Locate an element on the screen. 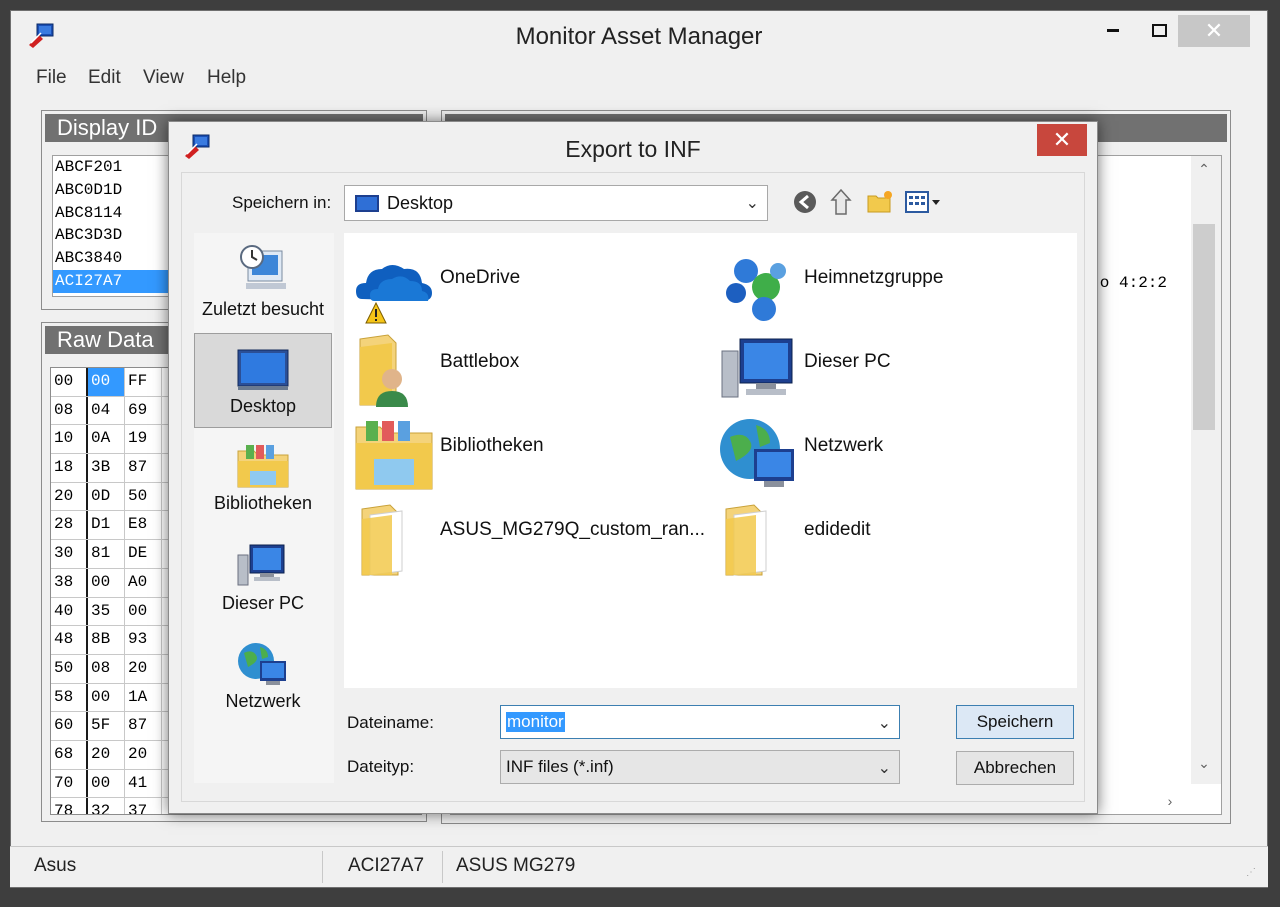 This screenshot has height=907, width=1280. file-name: Battlebox is located at coordinates (480, 361).